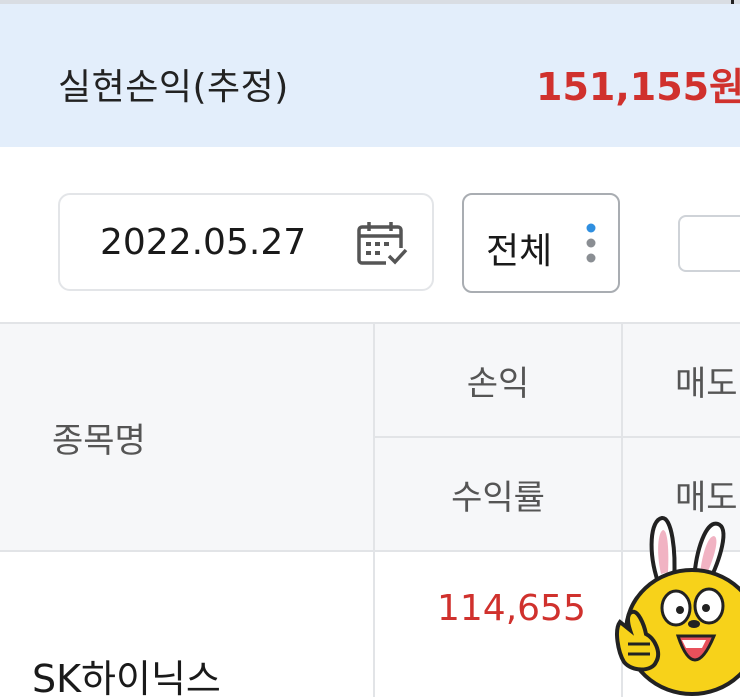 The height and width of the screenshot is (697, 740). Describe the element at coordinates (677, 606) in the screenshot. I see `rabbit-mascot-icon` at that location.